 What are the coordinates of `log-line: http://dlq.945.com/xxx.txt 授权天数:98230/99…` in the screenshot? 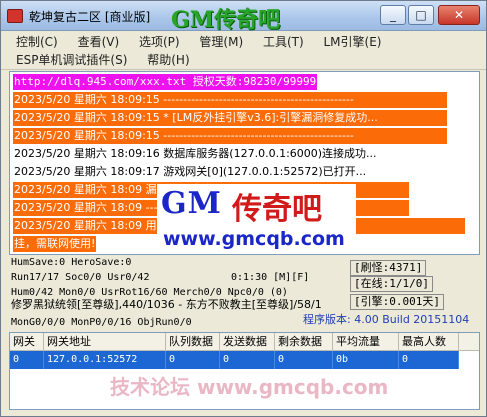 It's located at (165, 82).